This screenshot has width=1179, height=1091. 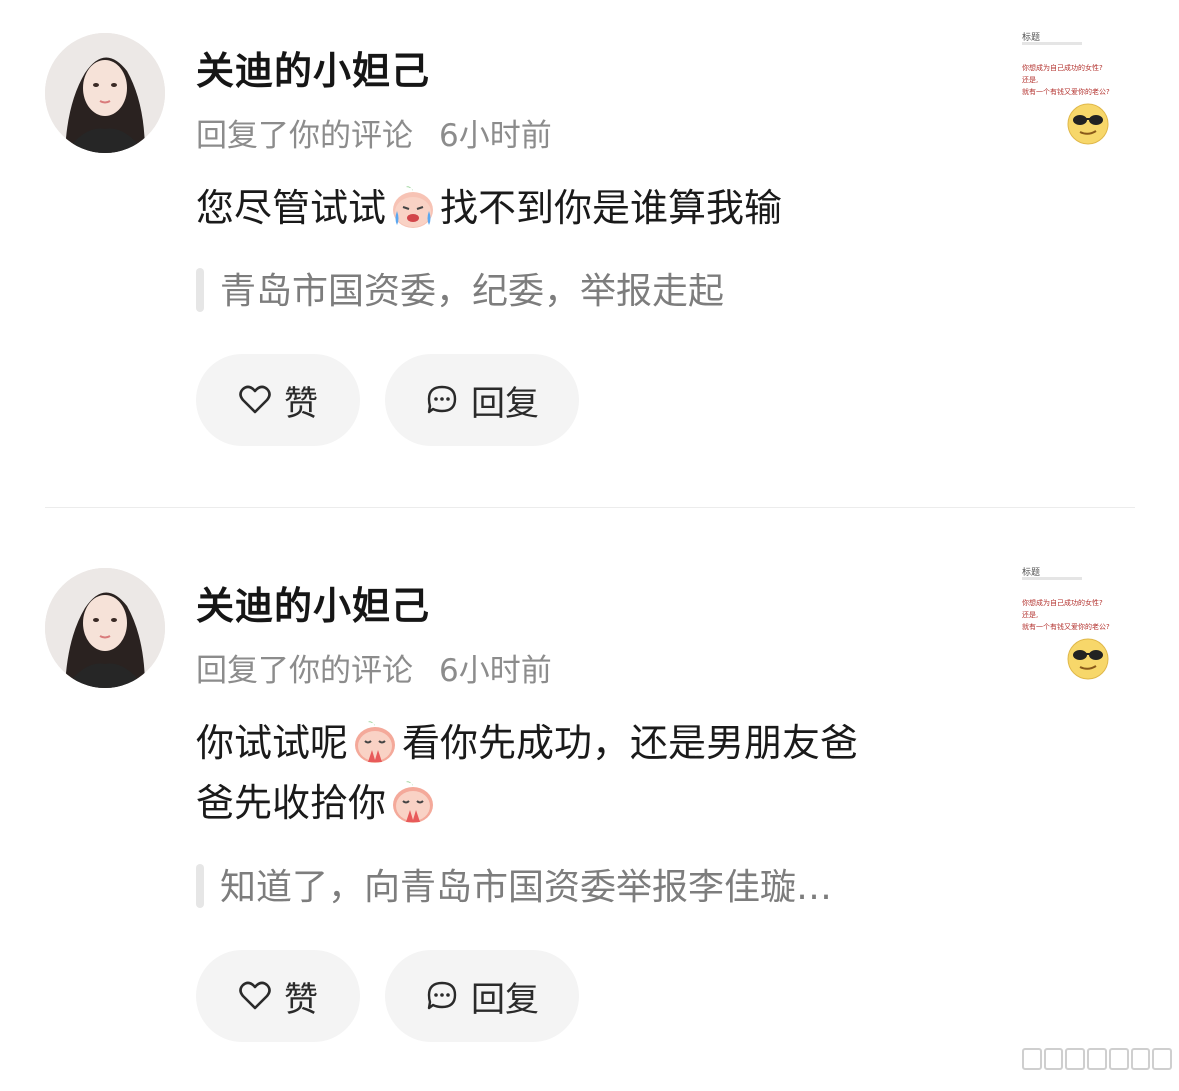 What do you see at coordinates (291, 803) in the screenshot?
I see `reply-text: 爸先收拾你` at bounding box center [291, 803].